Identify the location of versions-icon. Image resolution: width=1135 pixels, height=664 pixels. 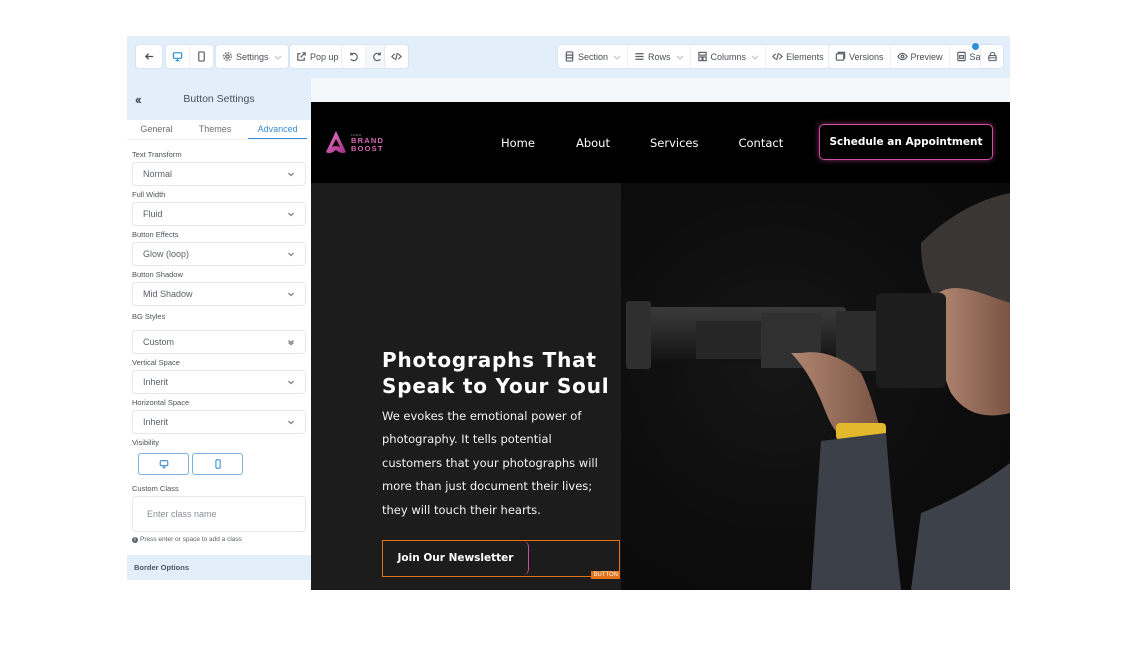
(840, 56).